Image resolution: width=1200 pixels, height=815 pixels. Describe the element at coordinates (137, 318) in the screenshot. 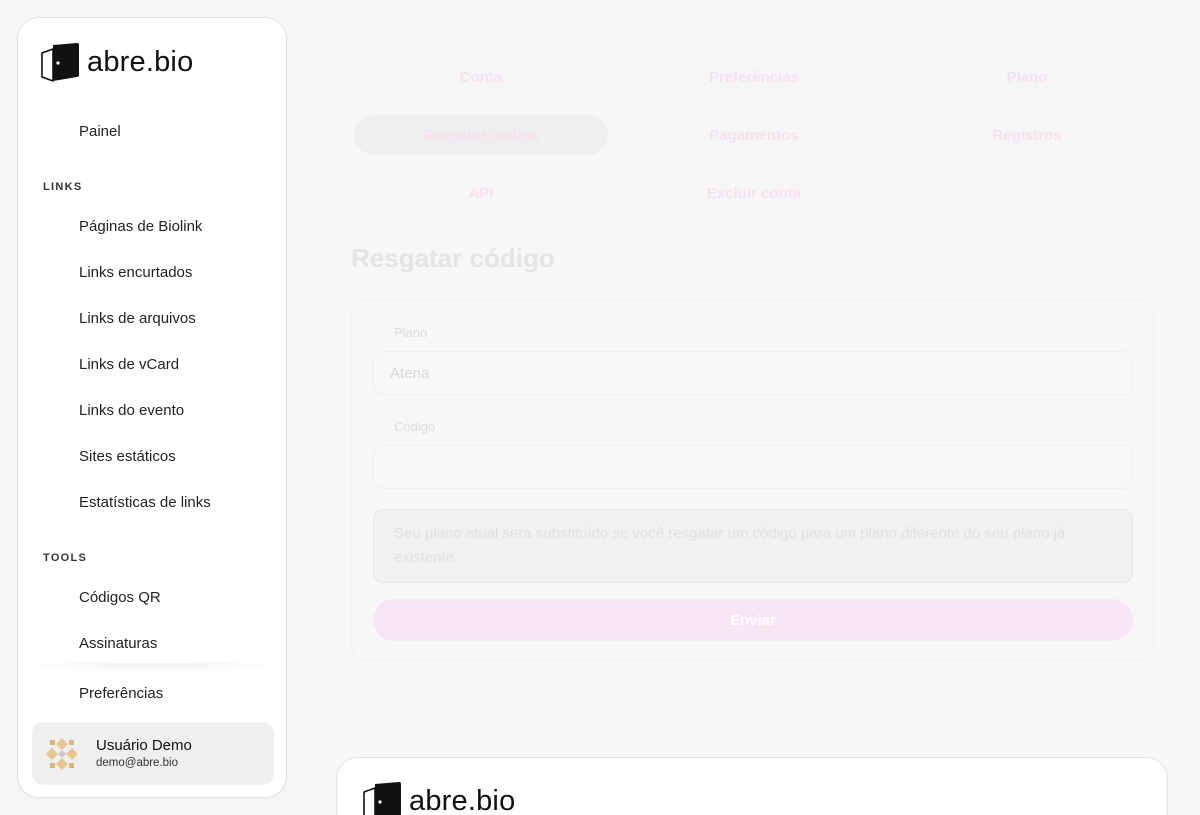

I see `sidebar-item-file-links: Links de arquivos` at that location.